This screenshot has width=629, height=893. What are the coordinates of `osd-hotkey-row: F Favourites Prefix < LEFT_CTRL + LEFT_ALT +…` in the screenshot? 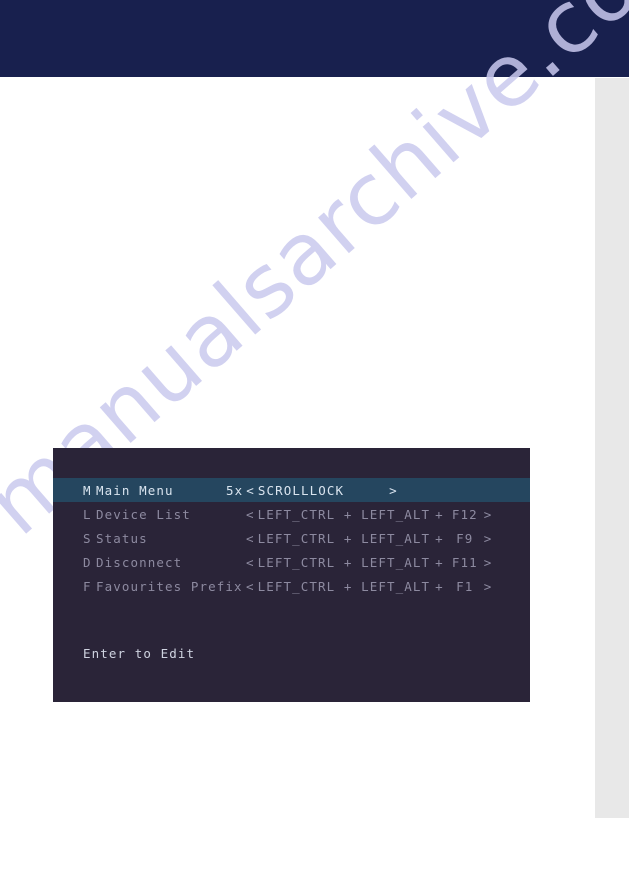 It's located at (291, 586).